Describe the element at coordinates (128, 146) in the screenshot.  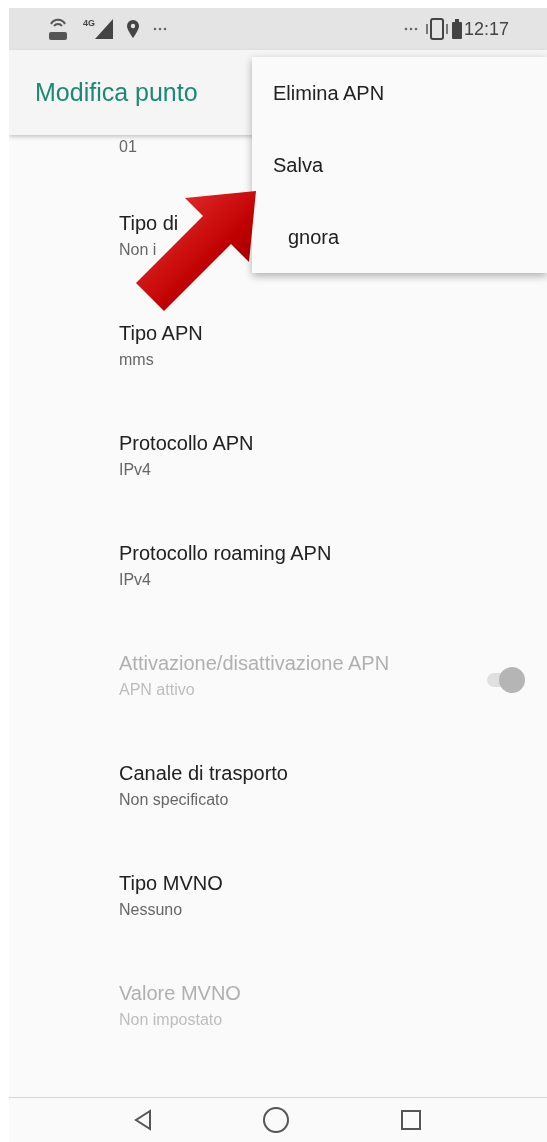
I see `setting-summary: 01` at that location.